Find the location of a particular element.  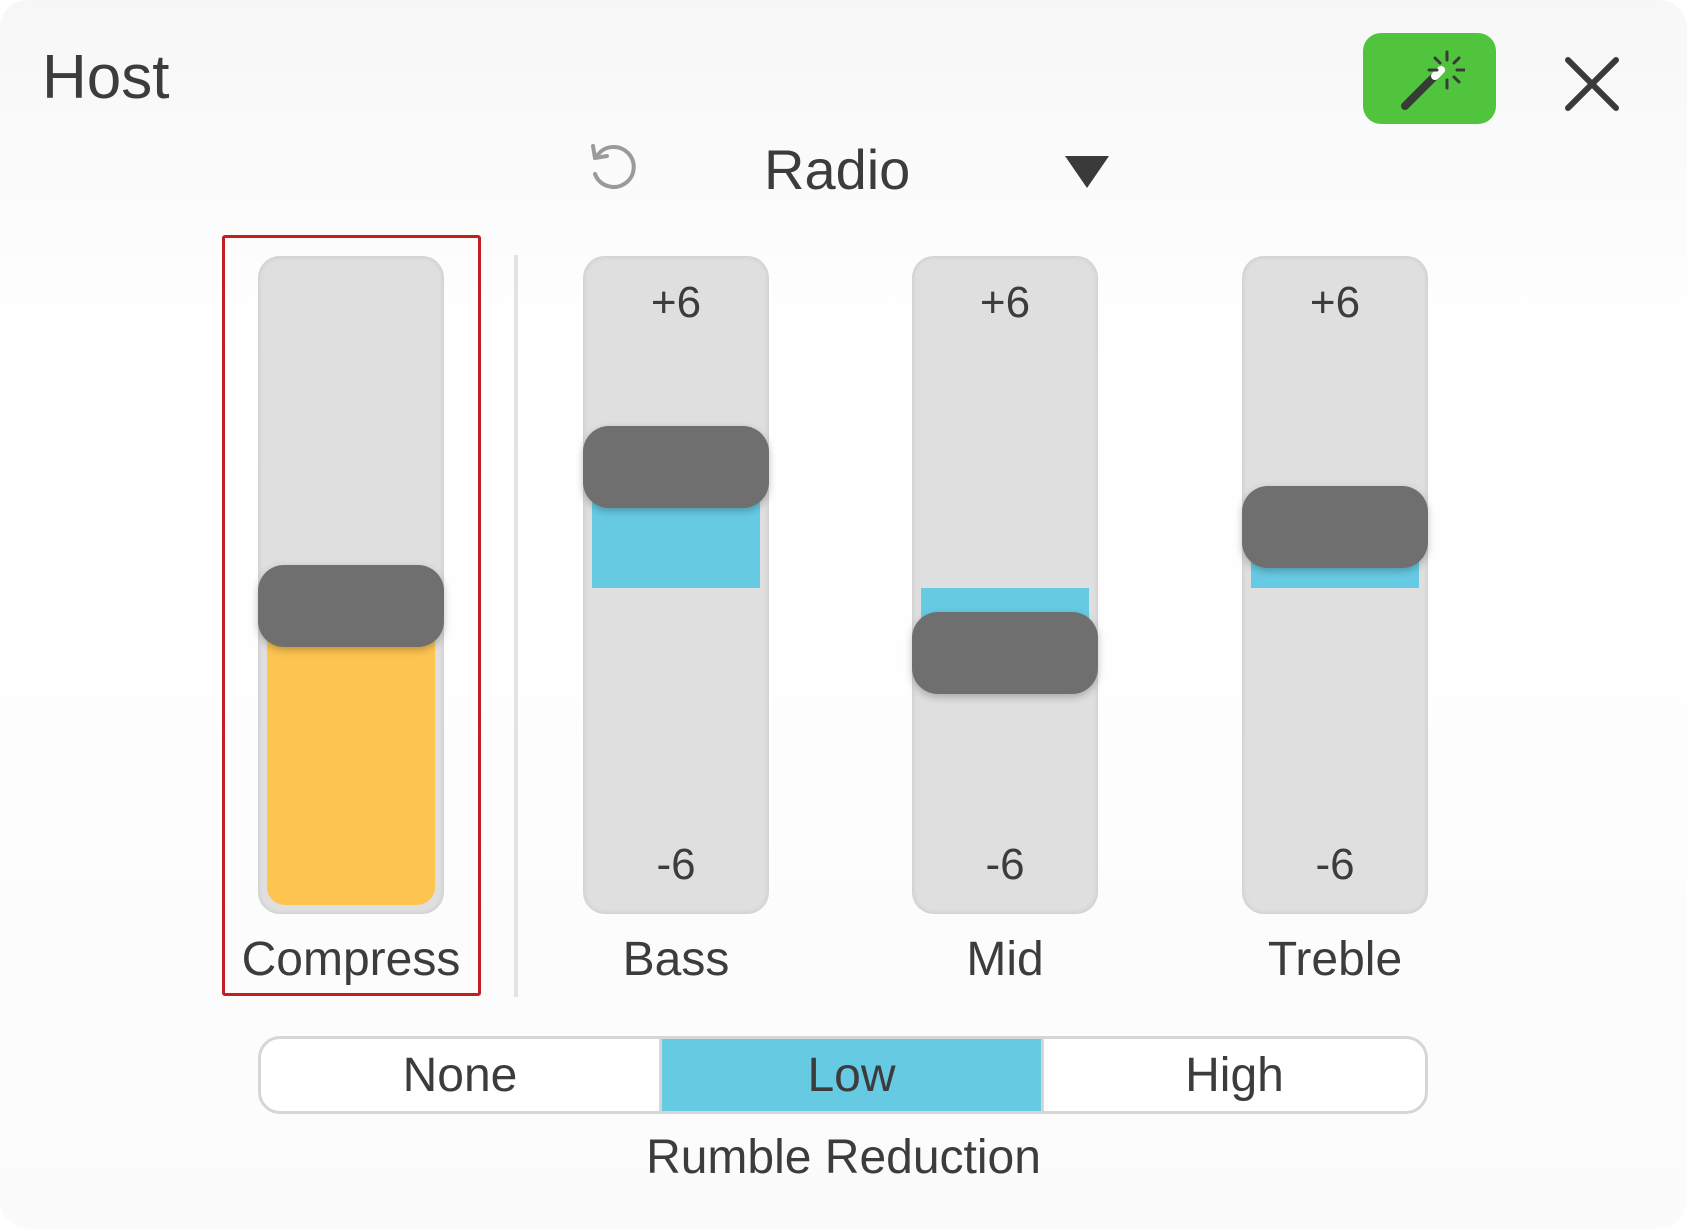

compress-label: Compress is located at coordinates (351, 959).